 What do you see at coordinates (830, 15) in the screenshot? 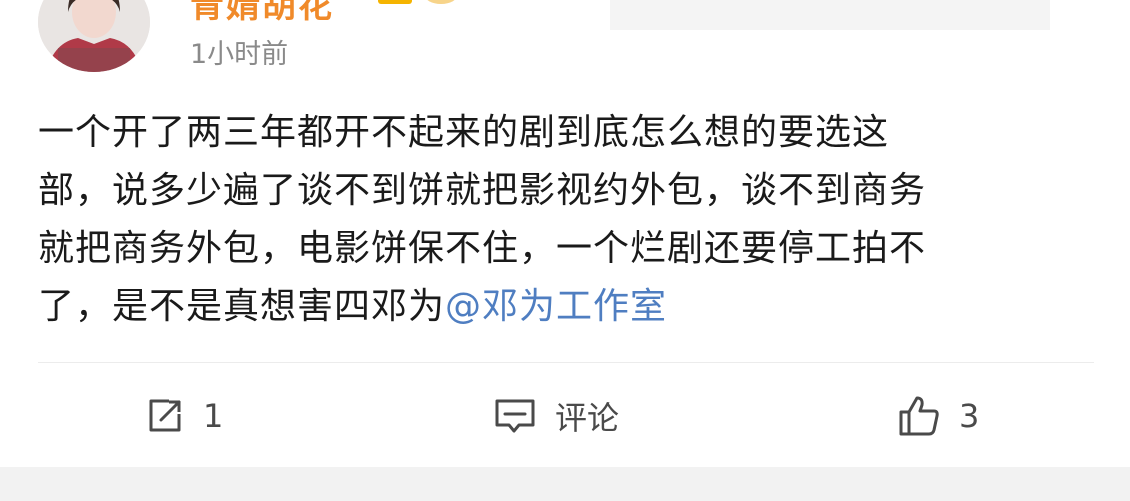
I see `header-obscured-area` at bounding box center [830, 15].